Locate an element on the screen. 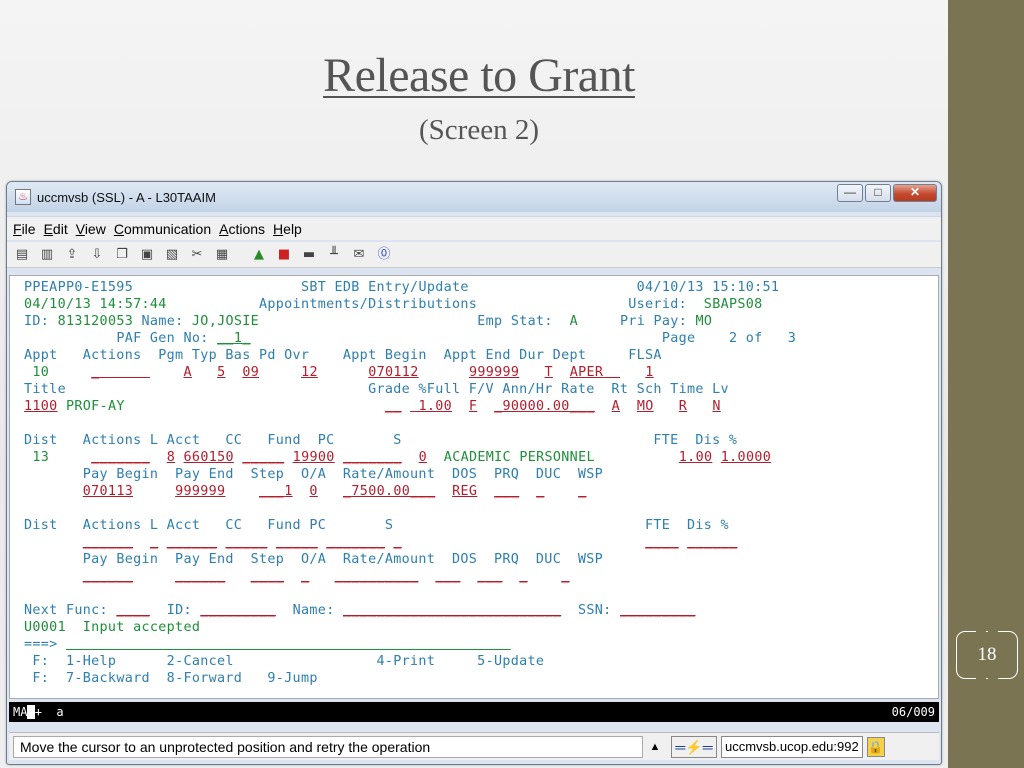 This screenshot has width=1024, height=768. window-title: uccmvsb (SSL) - A - L30TAAIM is located at coordinates (126, 197).